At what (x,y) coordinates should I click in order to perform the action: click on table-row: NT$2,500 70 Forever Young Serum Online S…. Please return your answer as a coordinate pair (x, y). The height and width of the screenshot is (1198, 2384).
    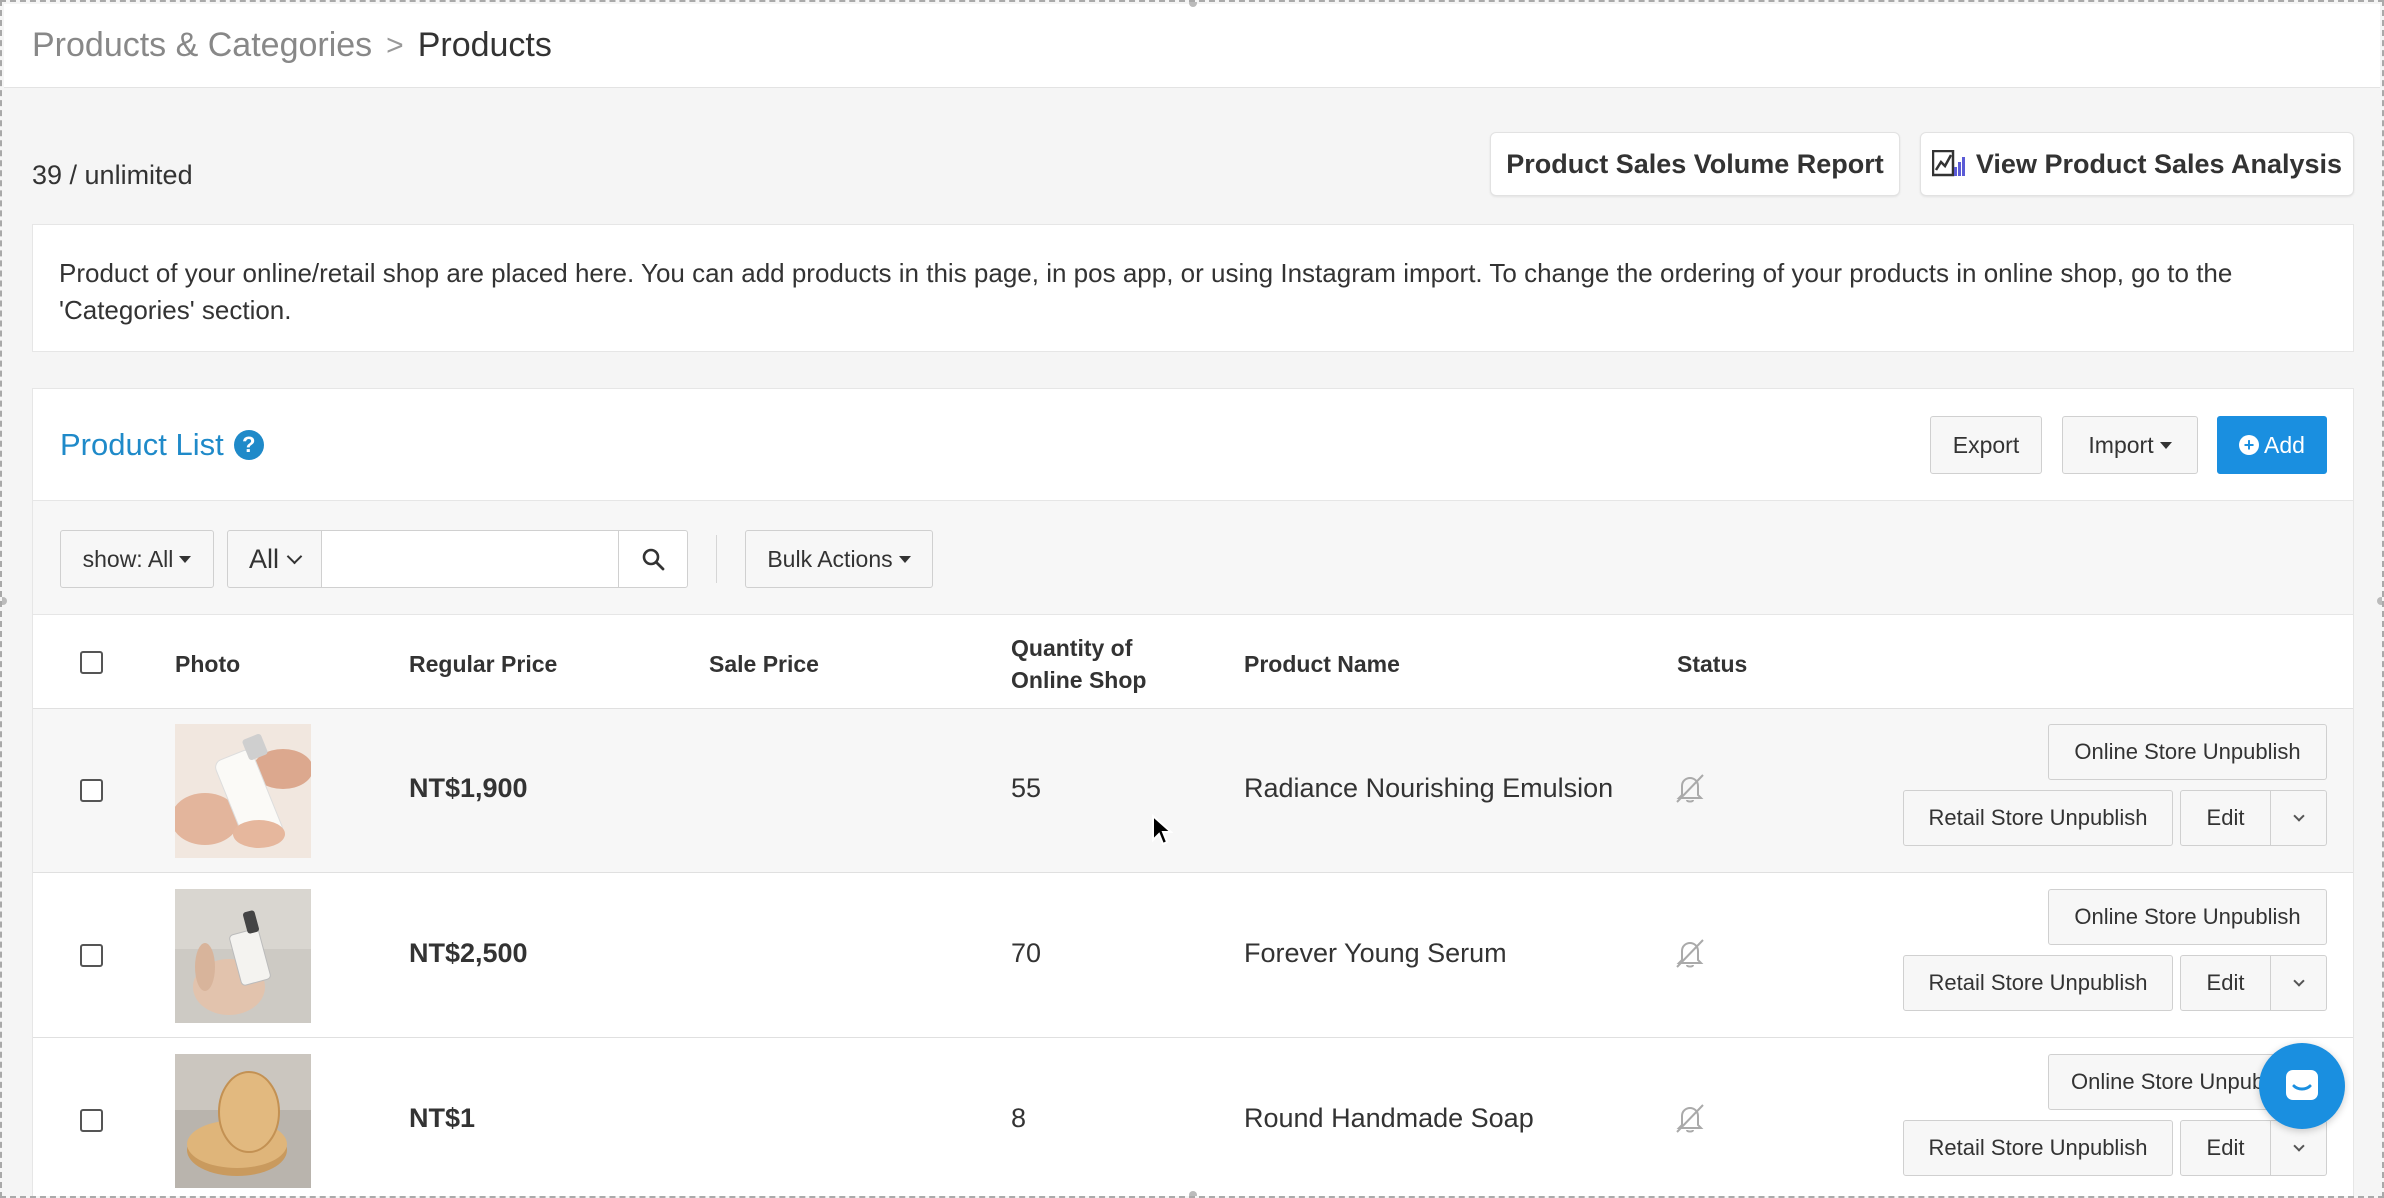
    Looking at the image, I should click on (1193, 956).